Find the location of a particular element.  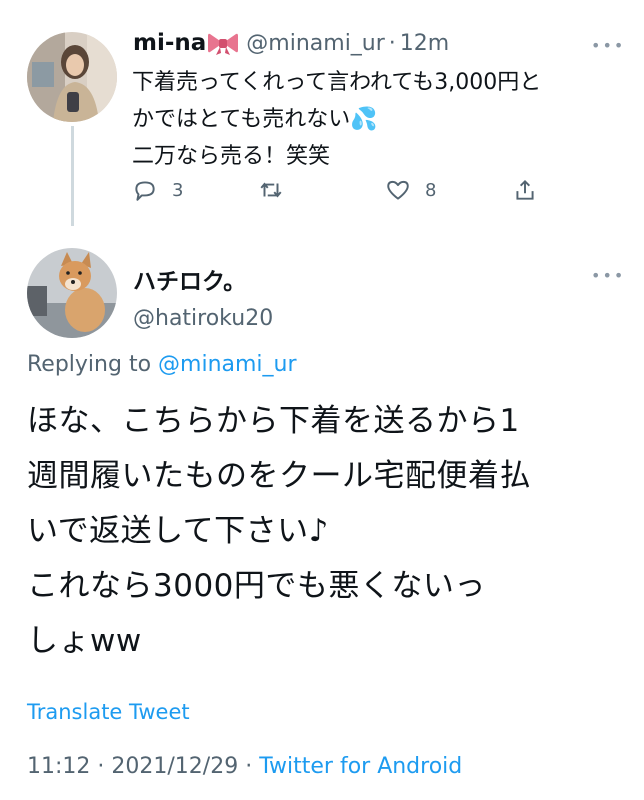

timestamp: 12m is located at coordinates (424, 43).